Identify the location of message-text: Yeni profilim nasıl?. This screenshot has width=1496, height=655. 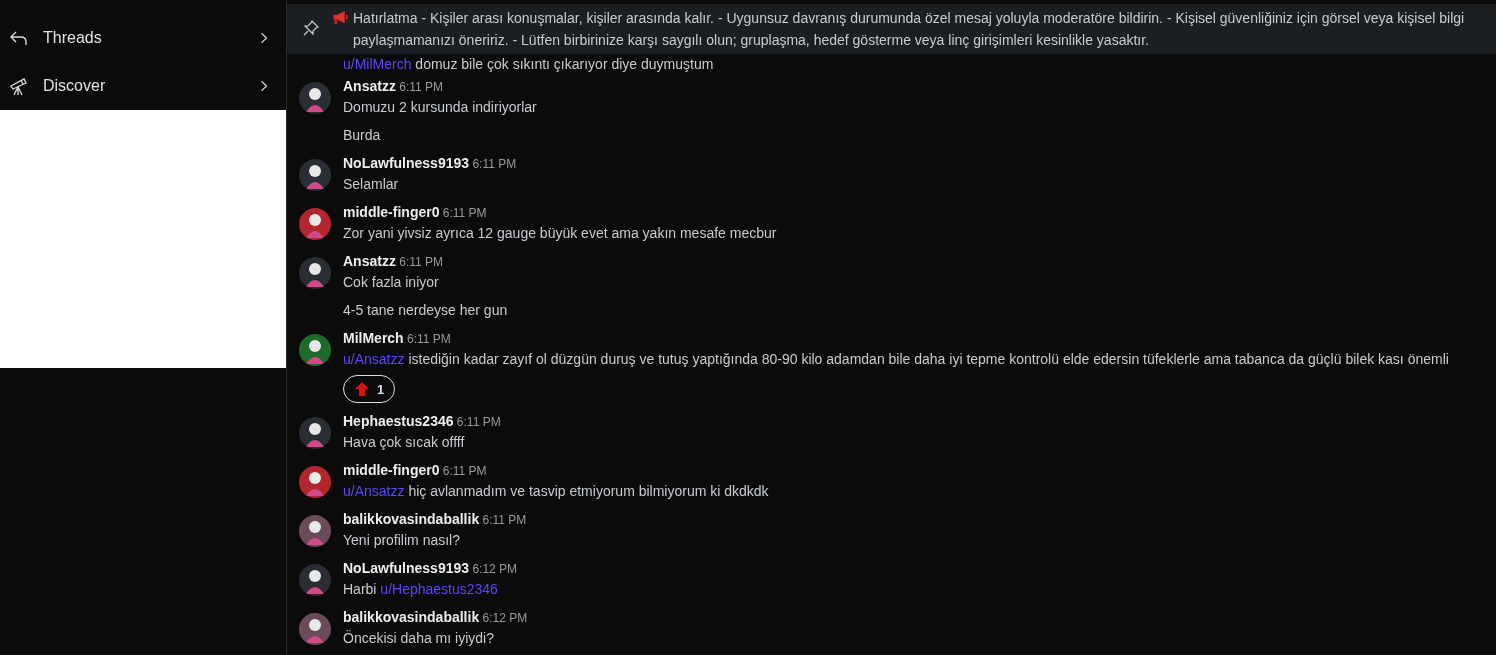
(402, 540).